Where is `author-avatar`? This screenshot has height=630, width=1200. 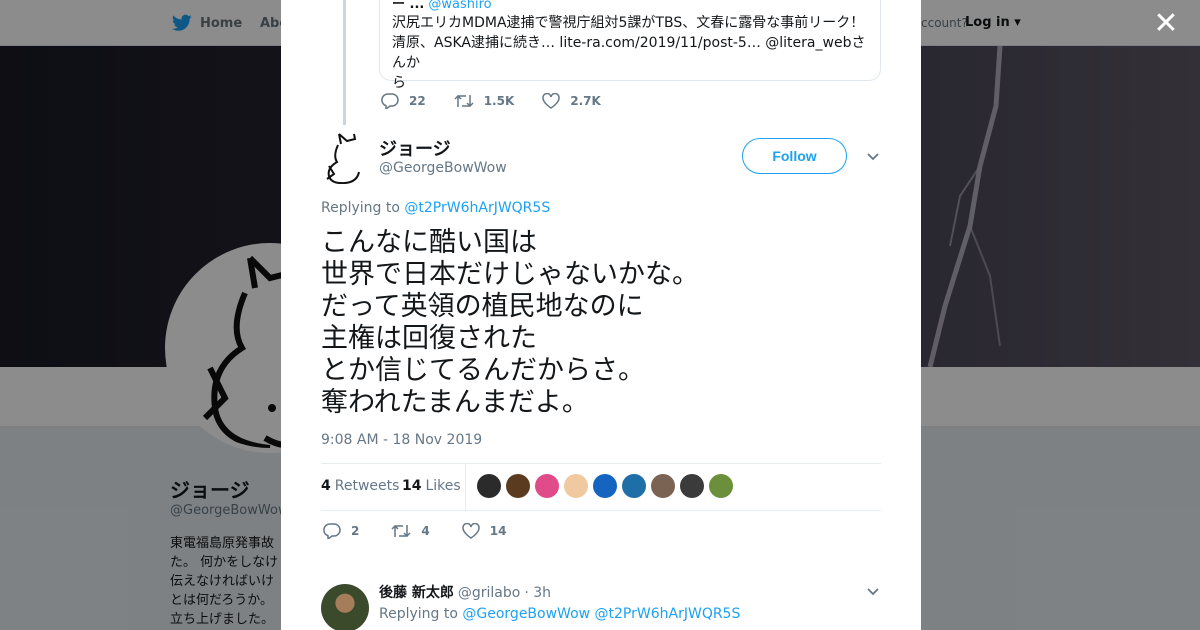
author-avatar is located at coordinates (345, 158).